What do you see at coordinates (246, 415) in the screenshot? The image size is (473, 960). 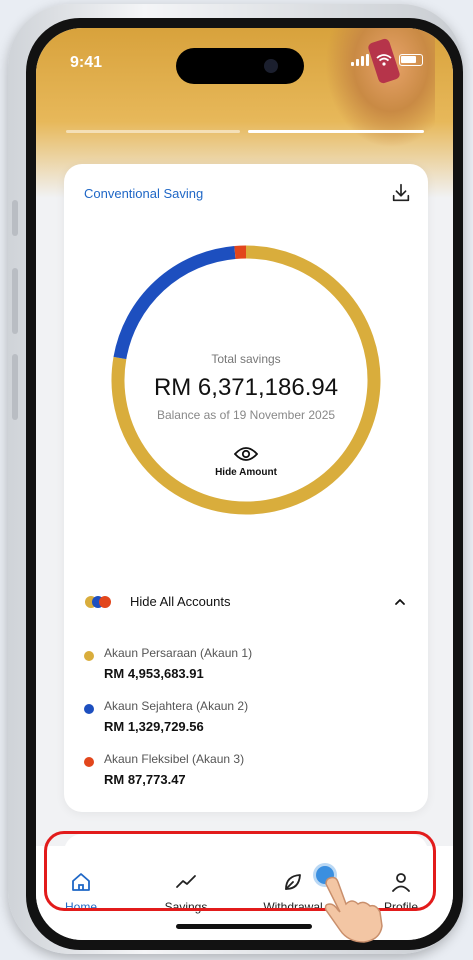 I see `balance-date: Balance as of 19 November 2025` at bounding box center [246, 415].